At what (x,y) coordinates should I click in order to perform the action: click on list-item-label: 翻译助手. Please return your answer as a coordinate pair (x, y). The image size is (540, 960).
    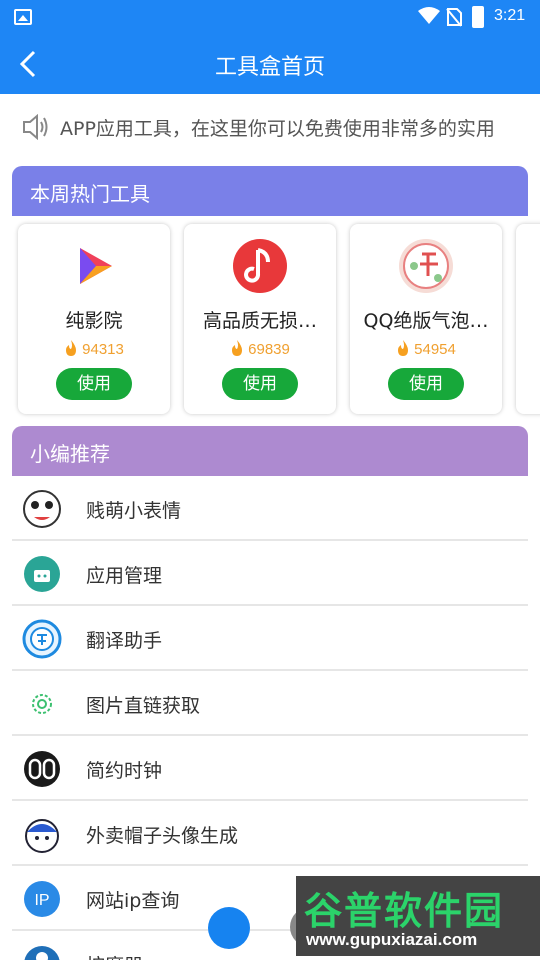
    Looking at the image, I should click on (124, 641).